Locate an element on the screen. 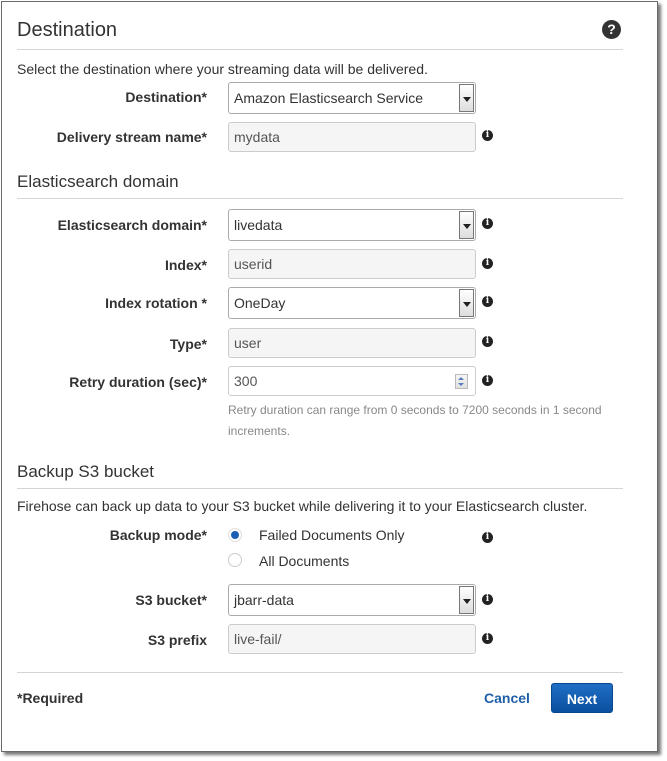 The width and height of the screenshot is (667, 761). spinner-up-icon is located at coordinates (461, 378).